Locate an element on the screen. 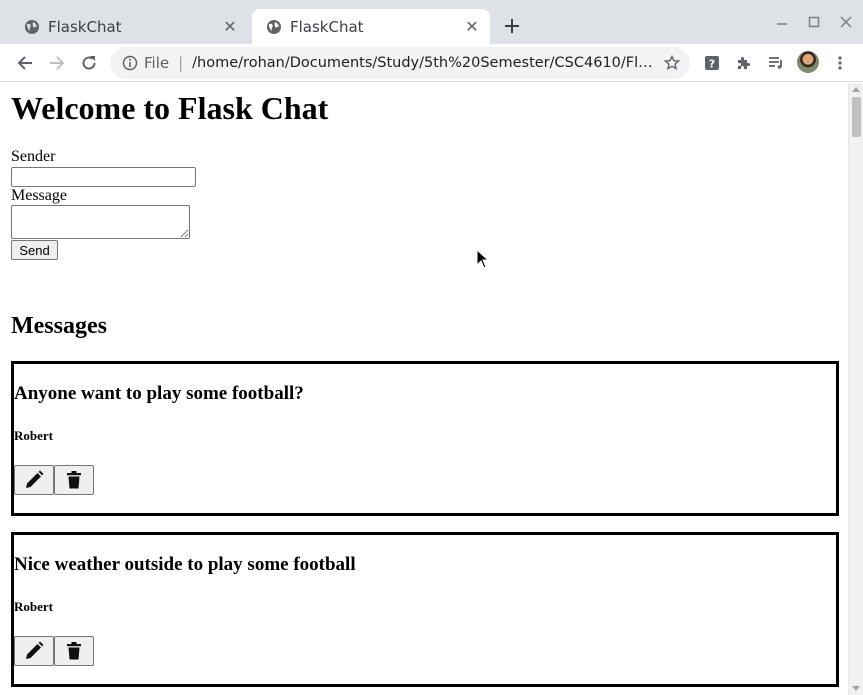 This screenshot has width=863, height=695. message-text: Anyone want to play some football? is located at coordinates (159, 393).